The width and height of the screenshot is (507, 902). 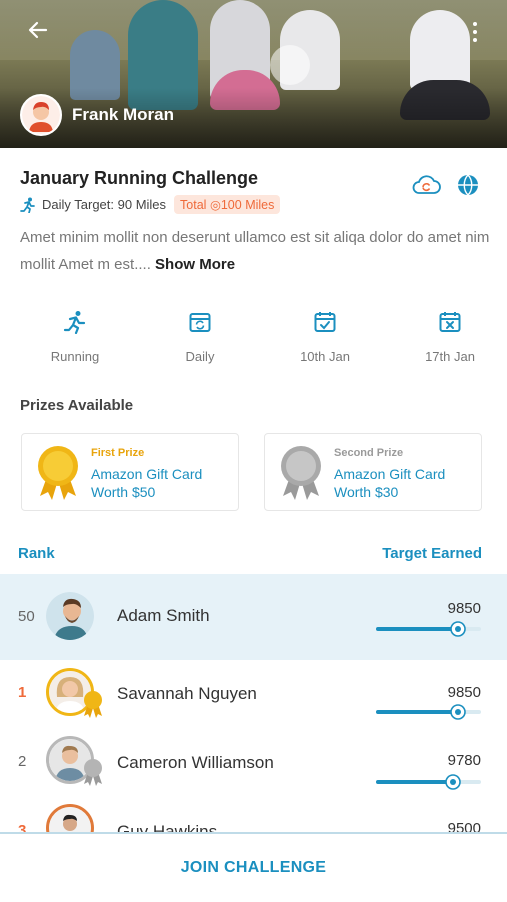 What do you see at coordinates (163, 615) in the screenshot?
I see `player-name: Adam Smith` at bounding box center [163, 615].